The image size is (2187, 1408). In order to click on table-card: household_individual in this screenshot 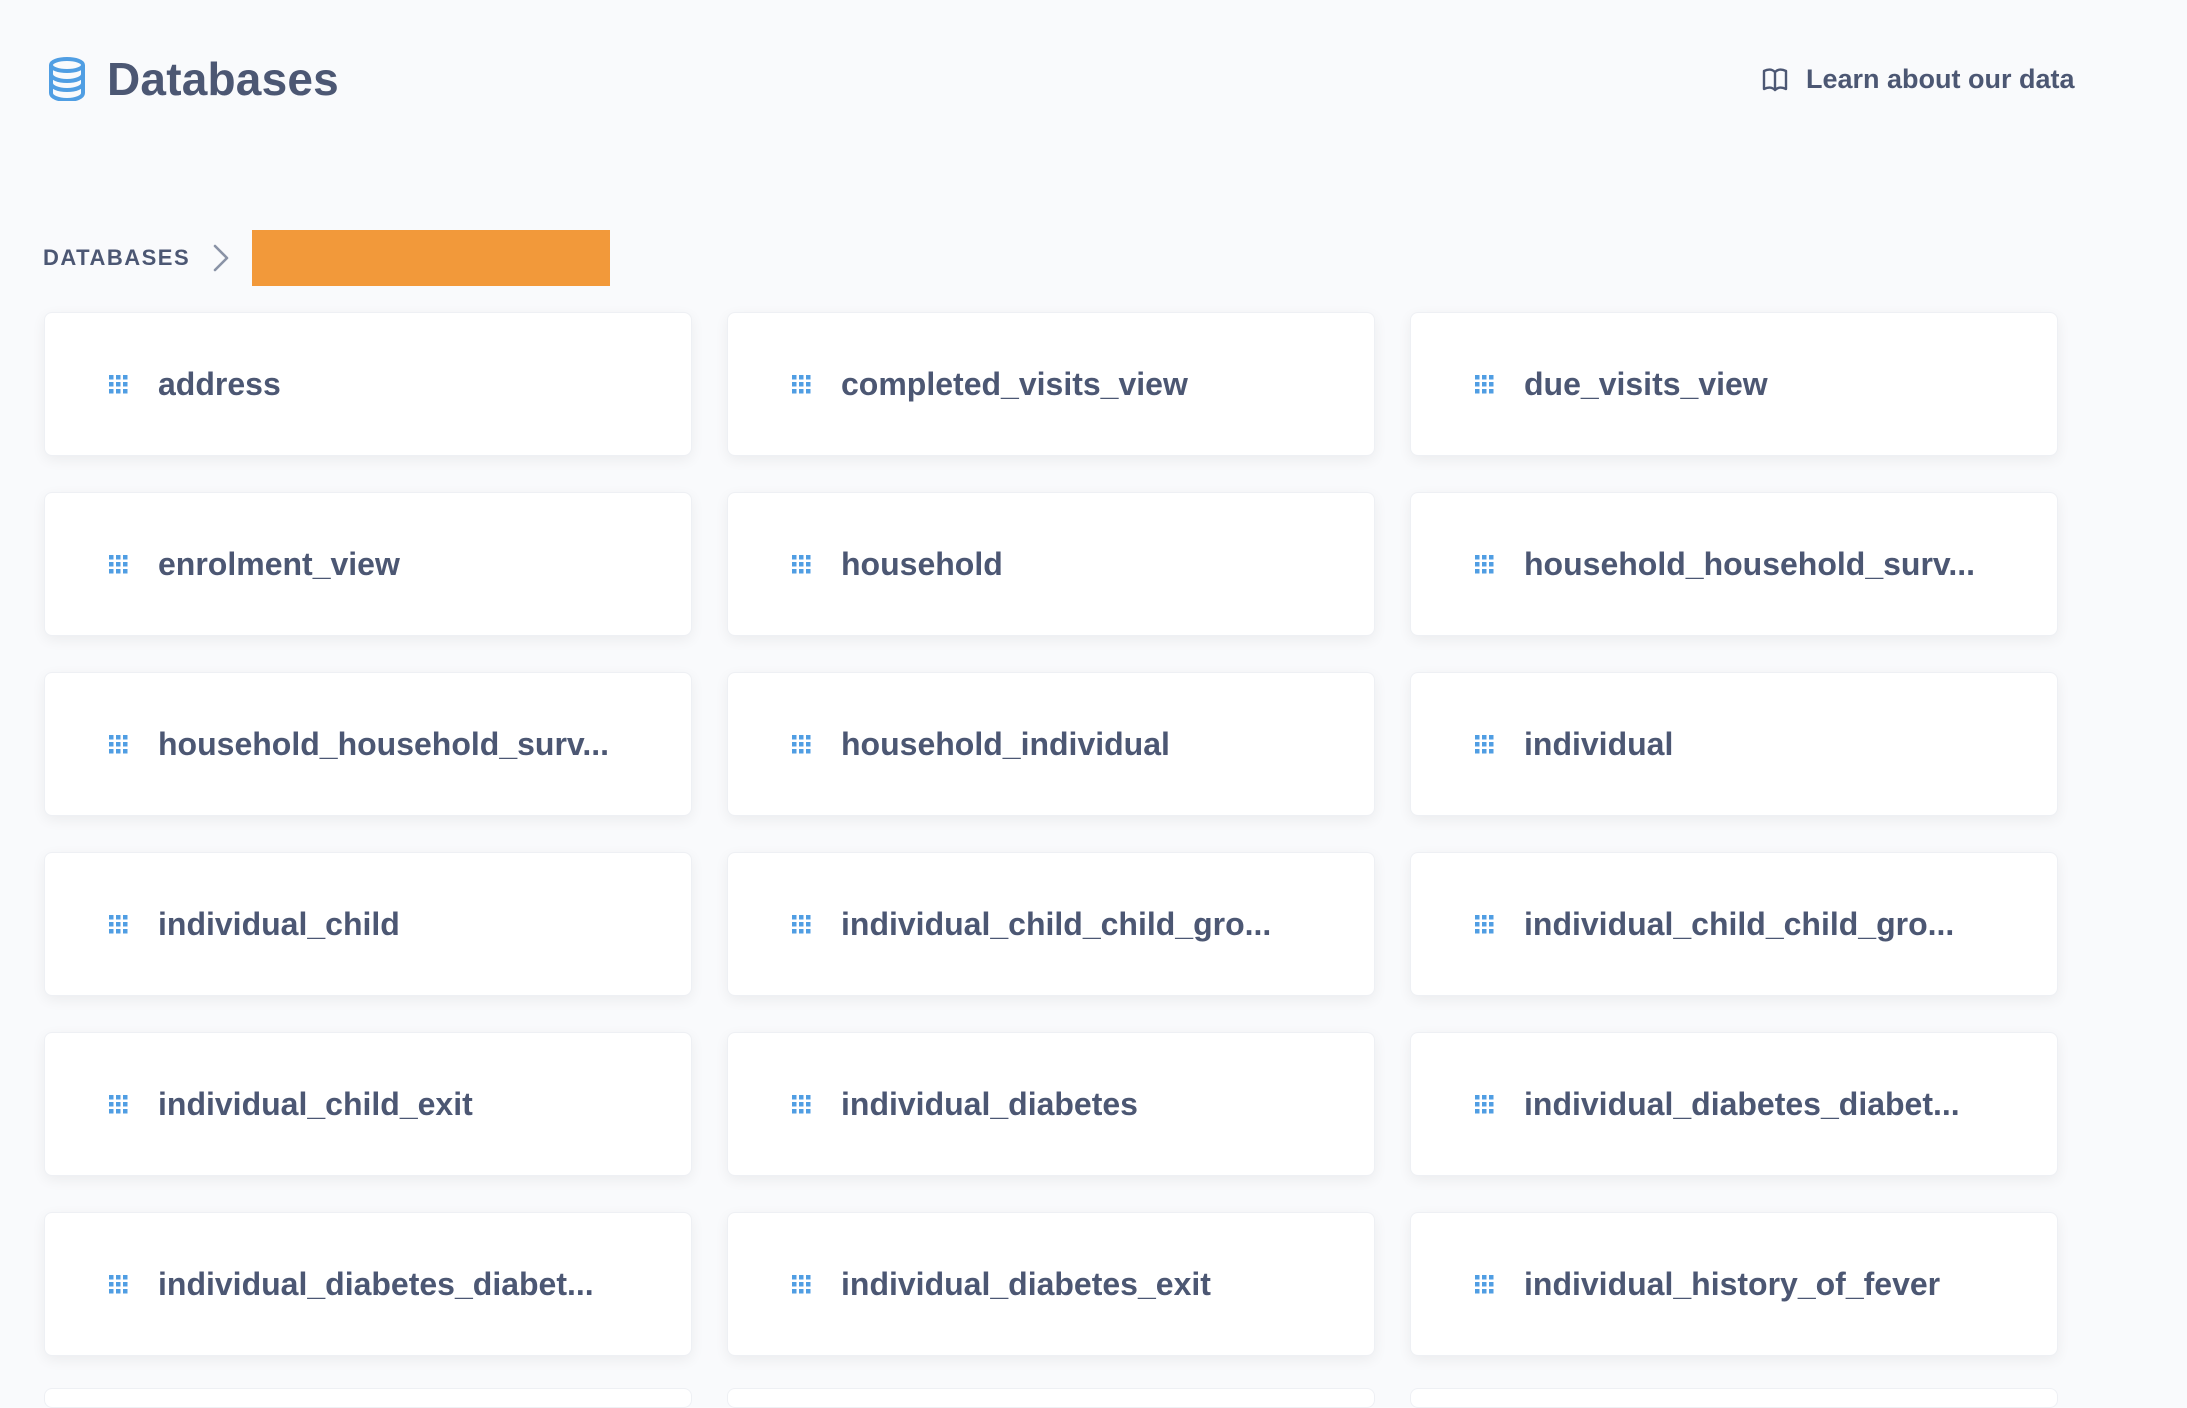, I will do `click(1051, 744)`.